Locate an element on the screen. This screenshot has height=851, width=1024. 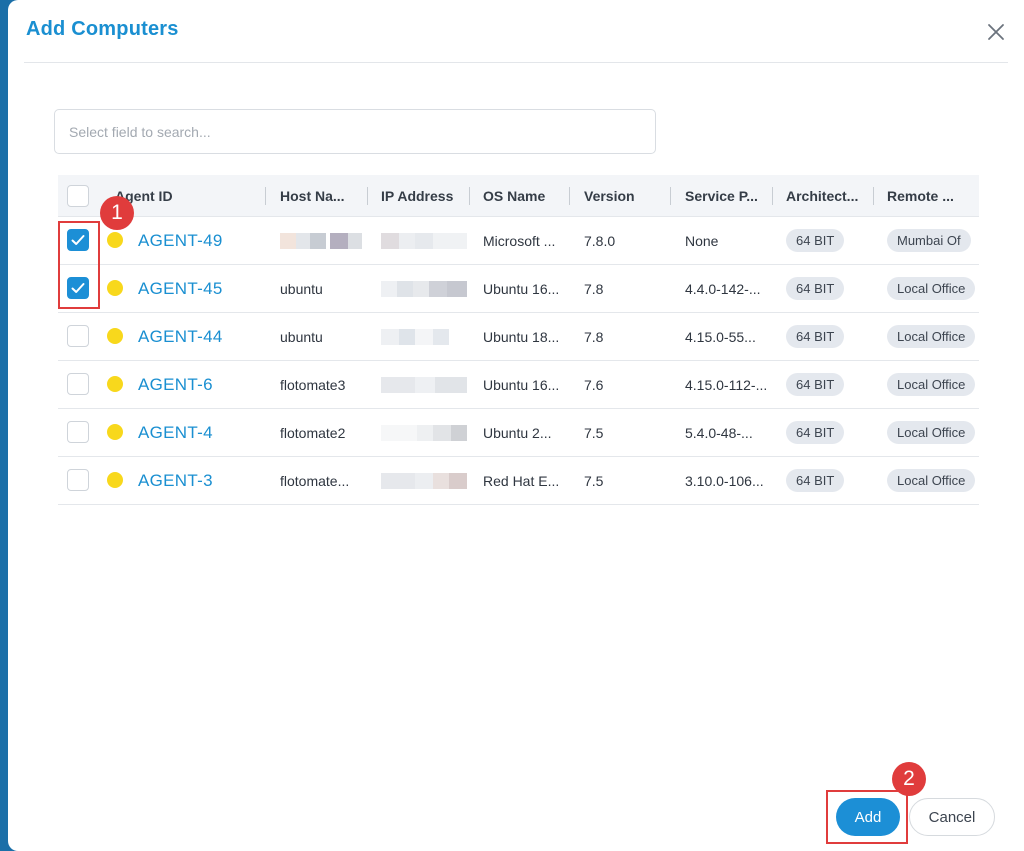
version-cell: 7.8 is located at coordinates (594, 336).